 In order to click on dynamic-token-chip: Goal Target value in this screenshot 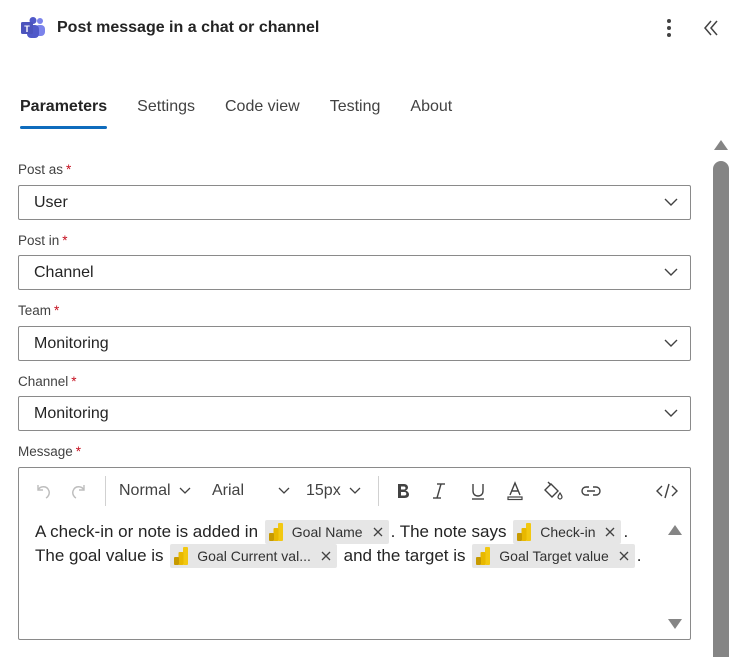, I will do `click(553, 556)`.